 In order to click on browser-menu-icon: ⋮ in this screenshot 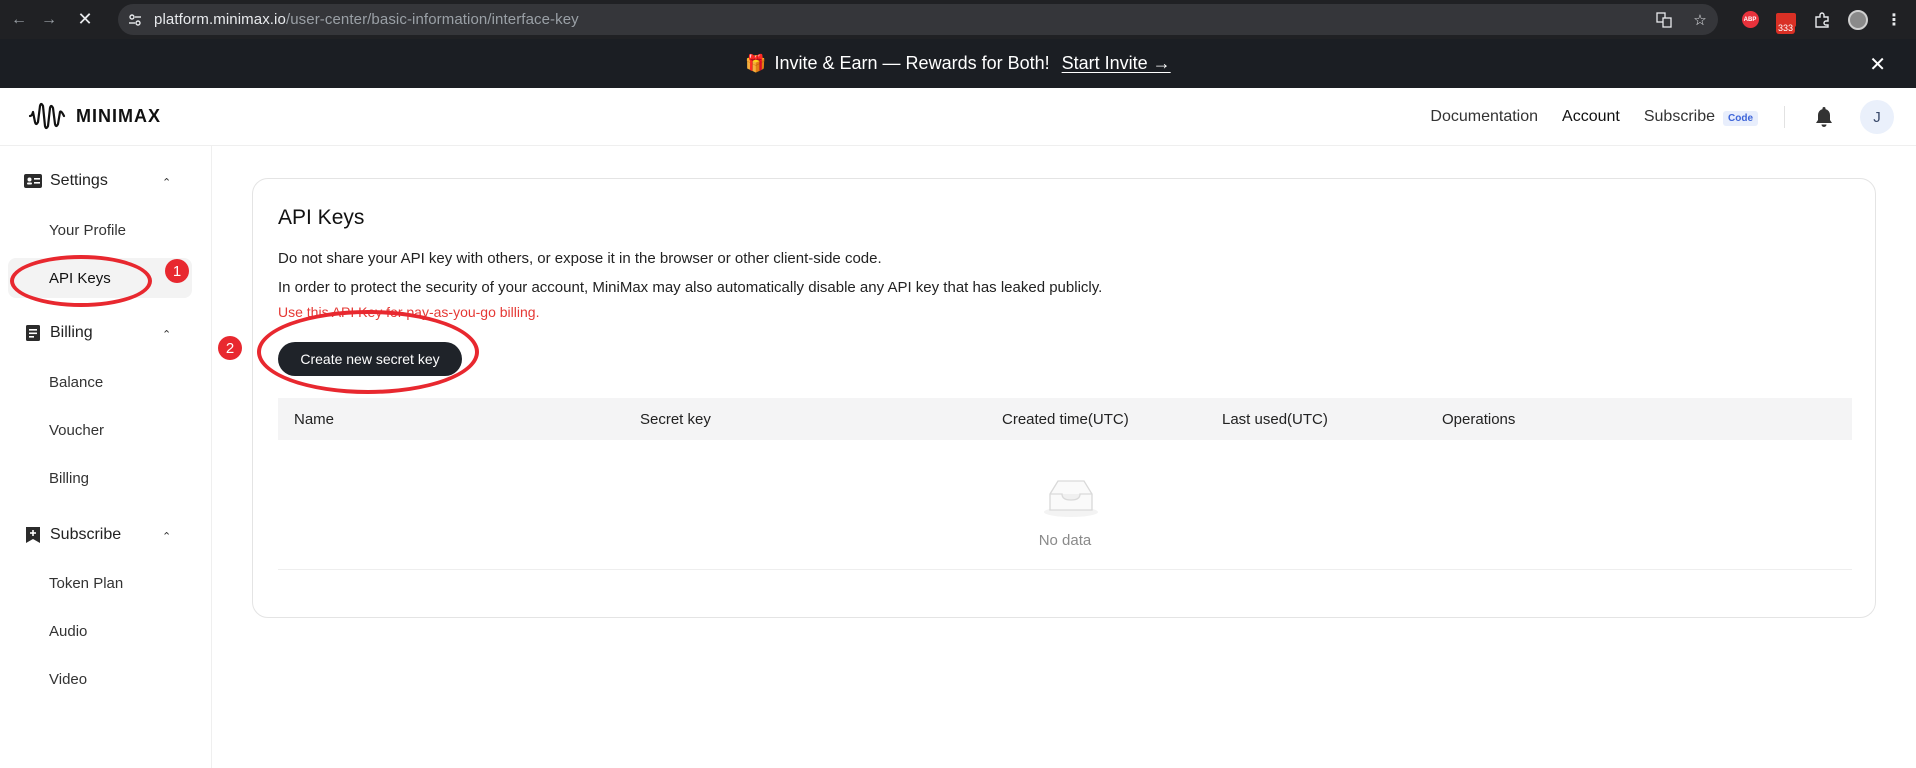, I will do `click(1894, 20)`.